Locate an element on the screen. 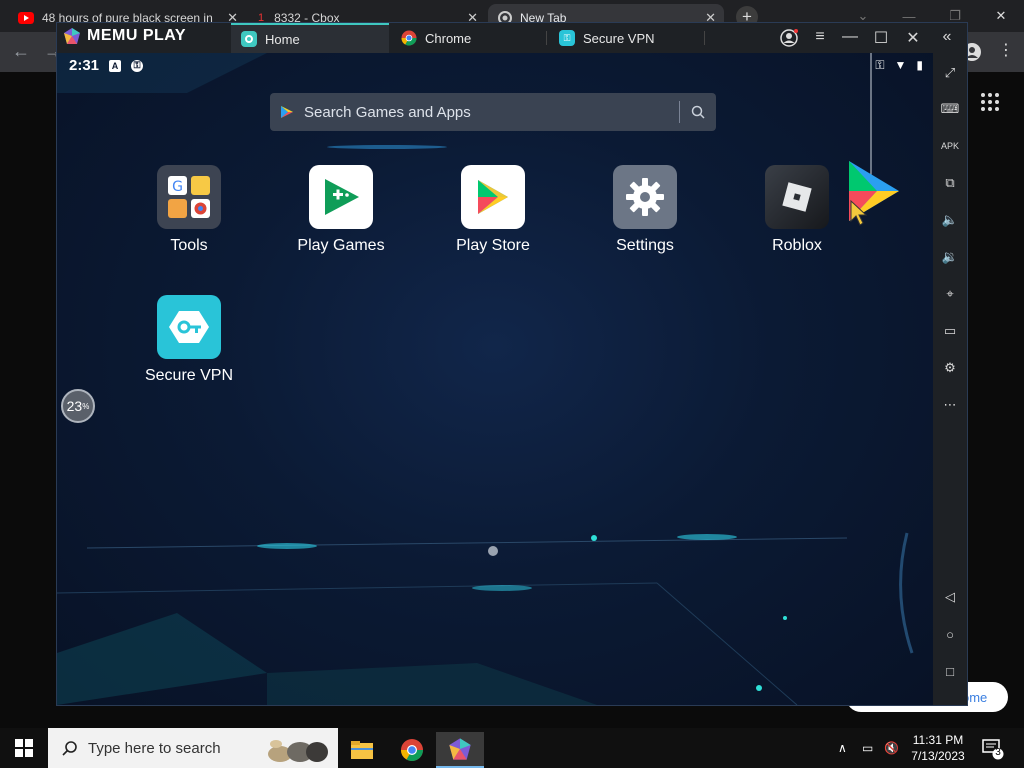 Image resolution: width=1024 pixels, height=768 pixels. memu-logo-text: MEMU PLAY is located at coordinates (137, 35).